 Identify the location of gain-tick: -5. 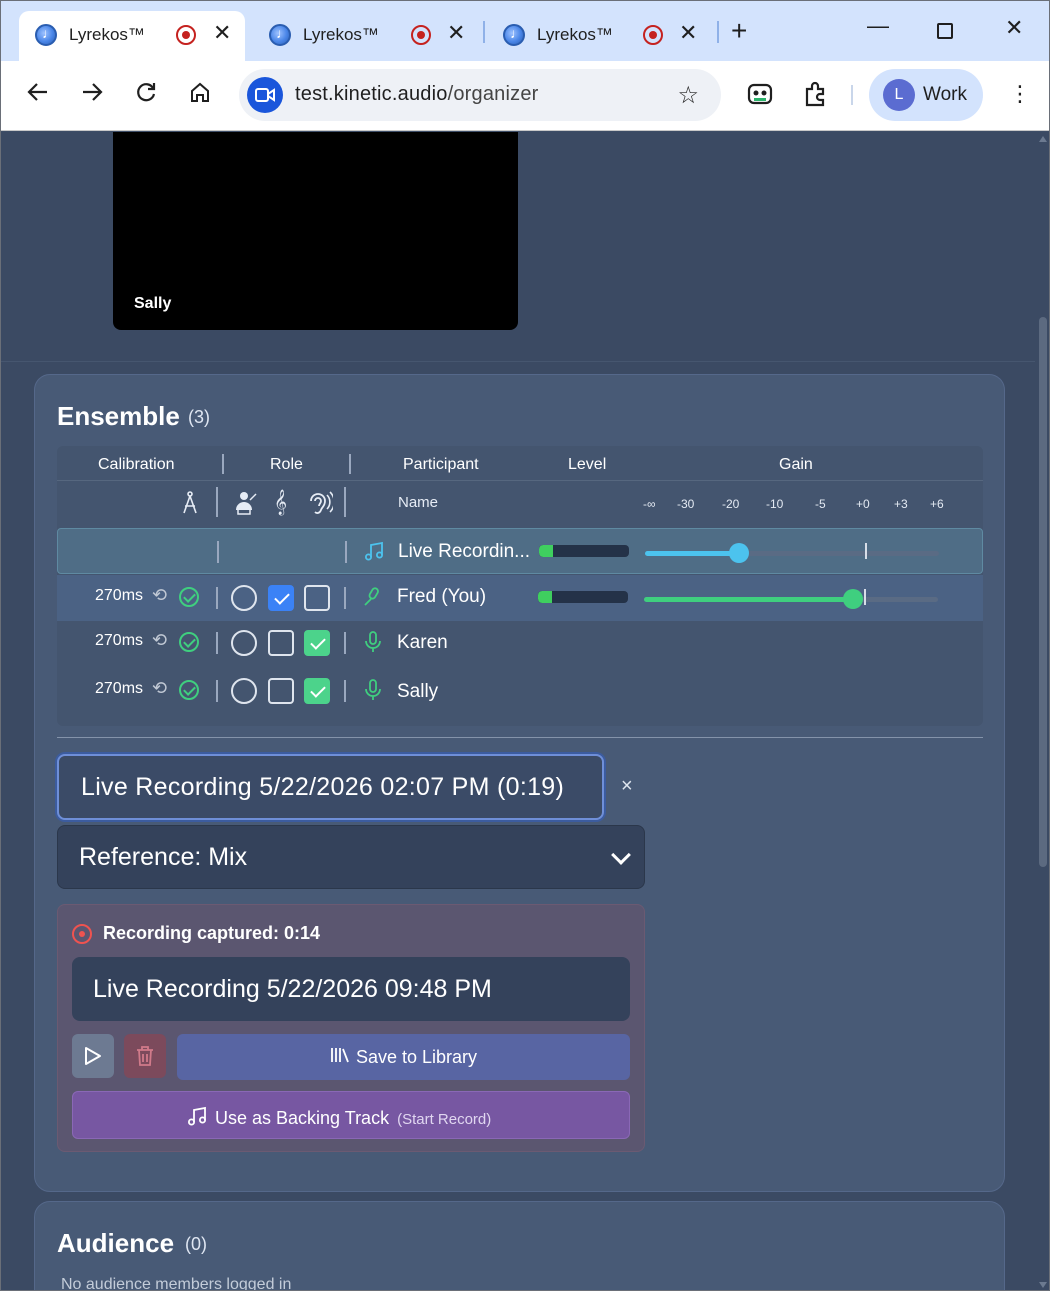
(820, 504).